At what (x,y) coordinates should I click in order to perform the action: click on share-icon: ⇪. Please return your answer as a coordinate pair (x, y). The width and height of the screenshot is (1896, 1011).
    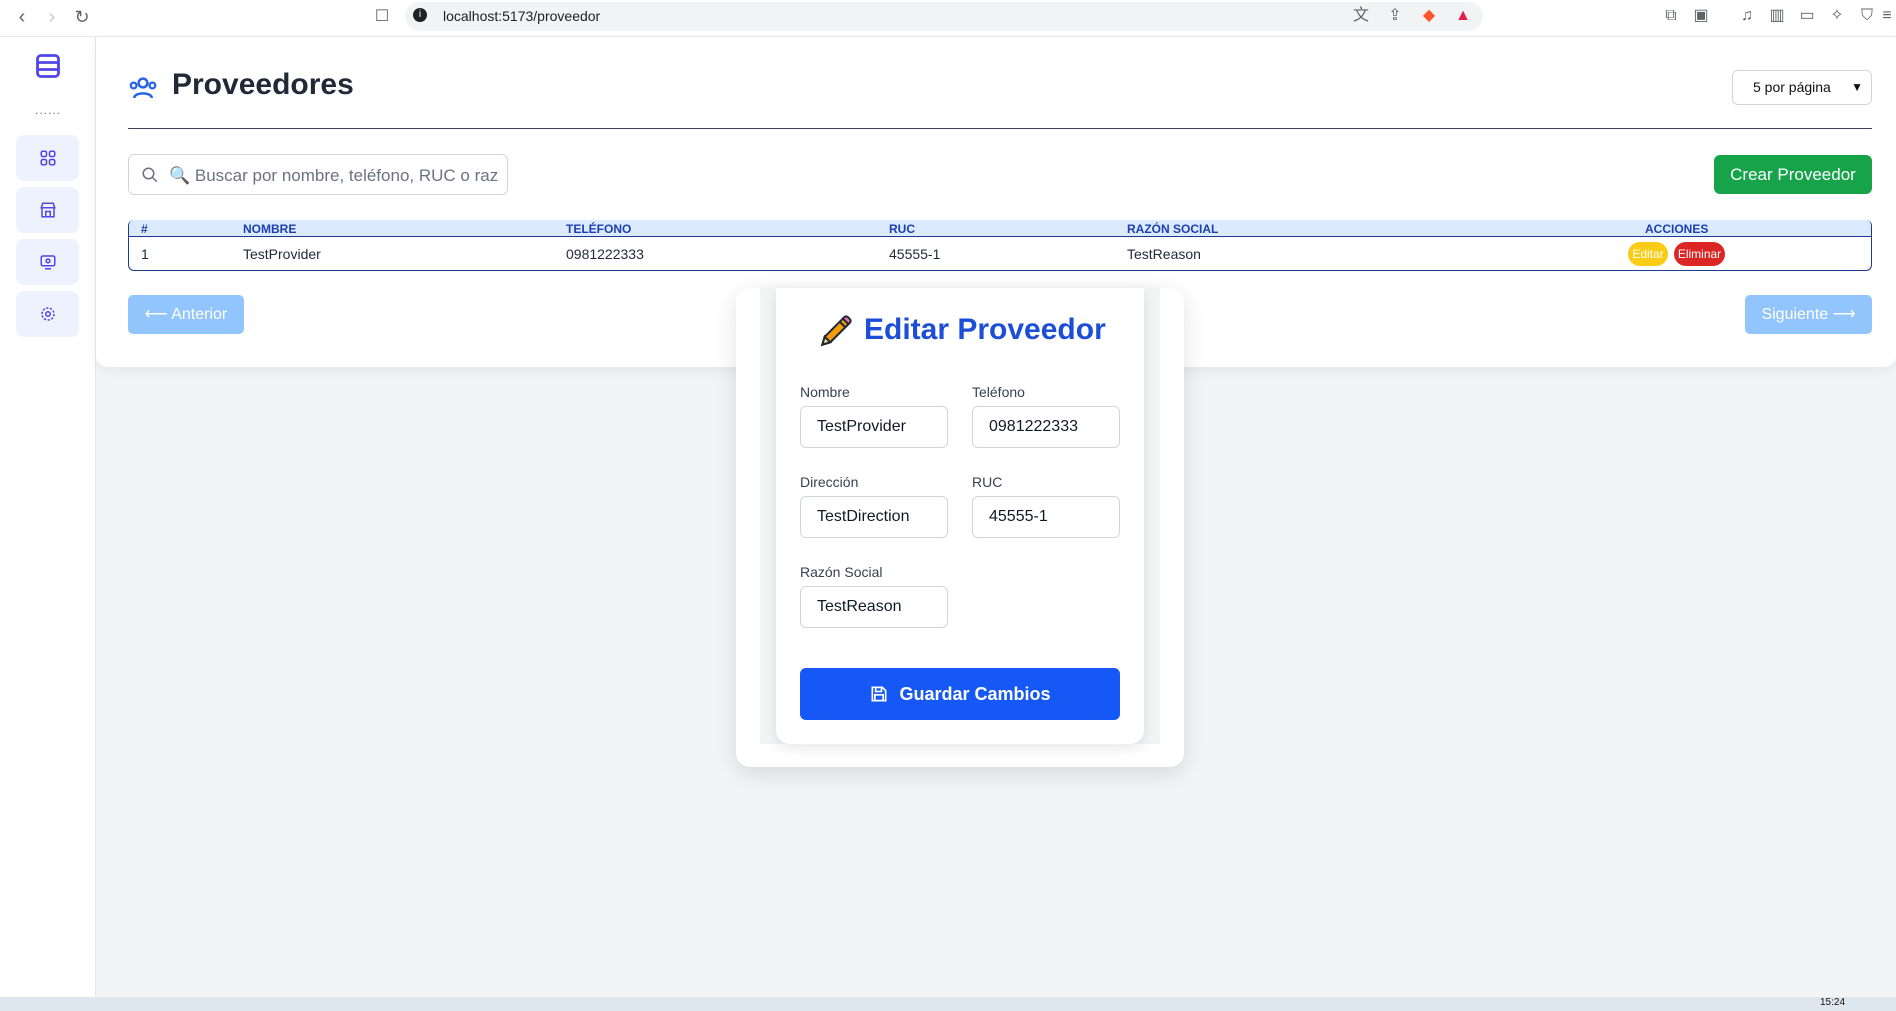
    Looking at the image, I should click on (1395, 16).